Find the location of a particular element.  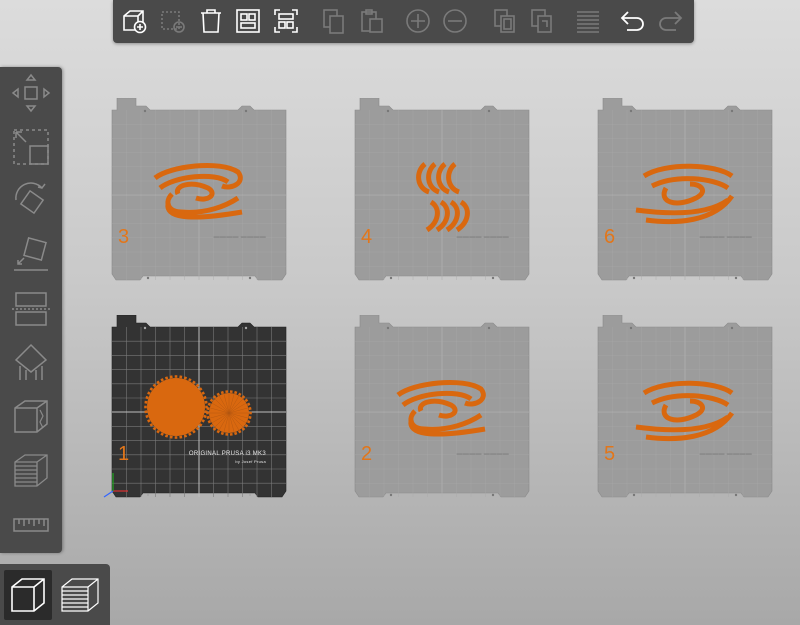

add-object-button is located at coordinates (135, 21).